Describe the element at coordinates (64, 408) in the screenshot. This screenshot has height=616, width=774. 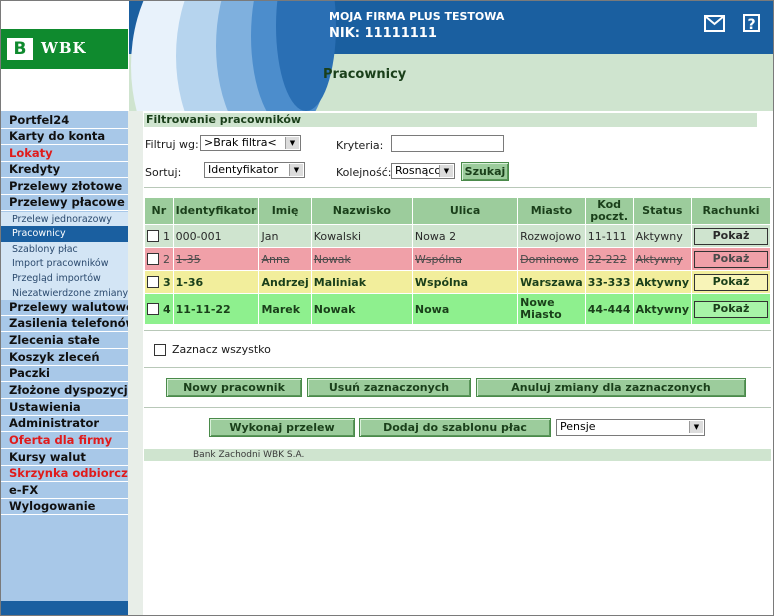
I see `sidebar-item-ustawienia: Ustawienia` at that location.